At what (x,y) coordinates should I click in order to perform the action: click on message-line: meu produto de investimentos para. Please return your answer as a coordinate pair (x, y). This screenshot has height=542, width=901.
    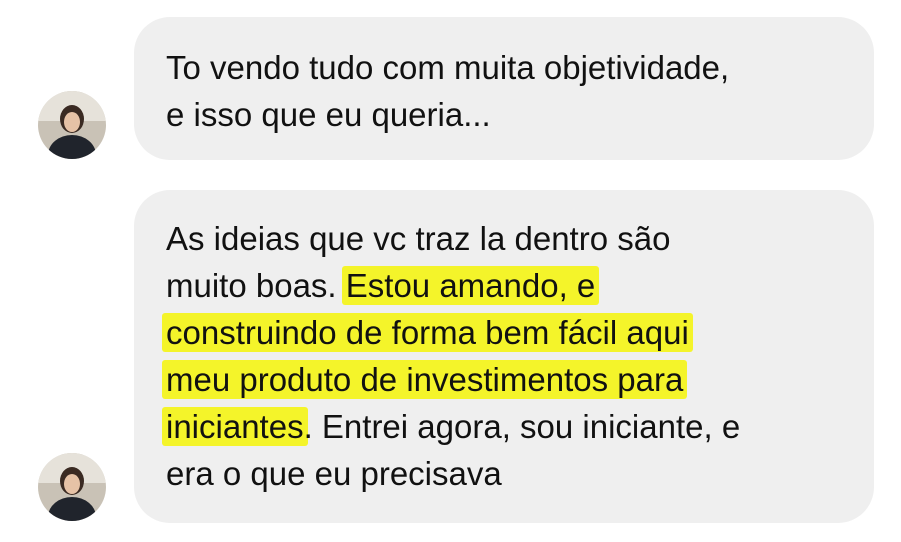
    Looking at the image, I should click on (508, 379).